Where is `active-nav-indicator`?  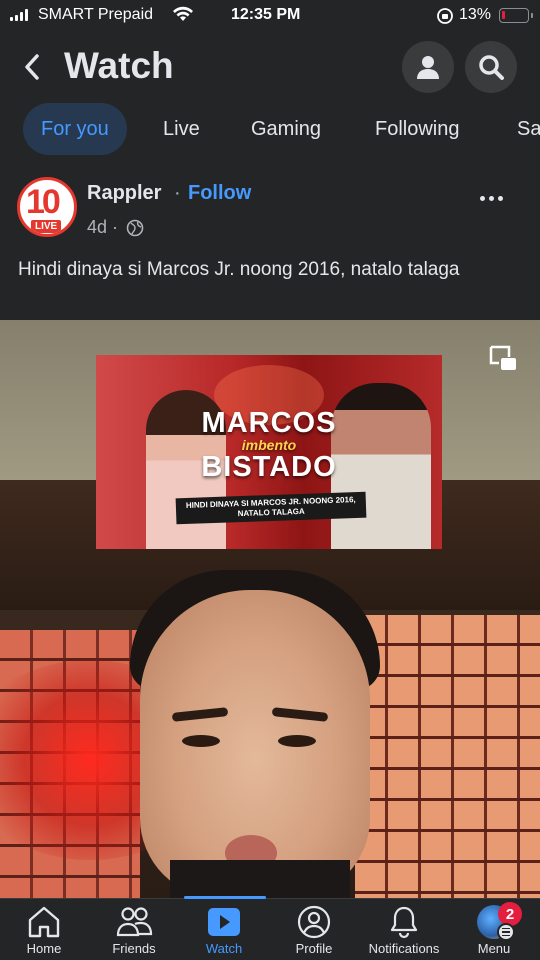 active-nav-indicator is located at coordinates (225, 897).